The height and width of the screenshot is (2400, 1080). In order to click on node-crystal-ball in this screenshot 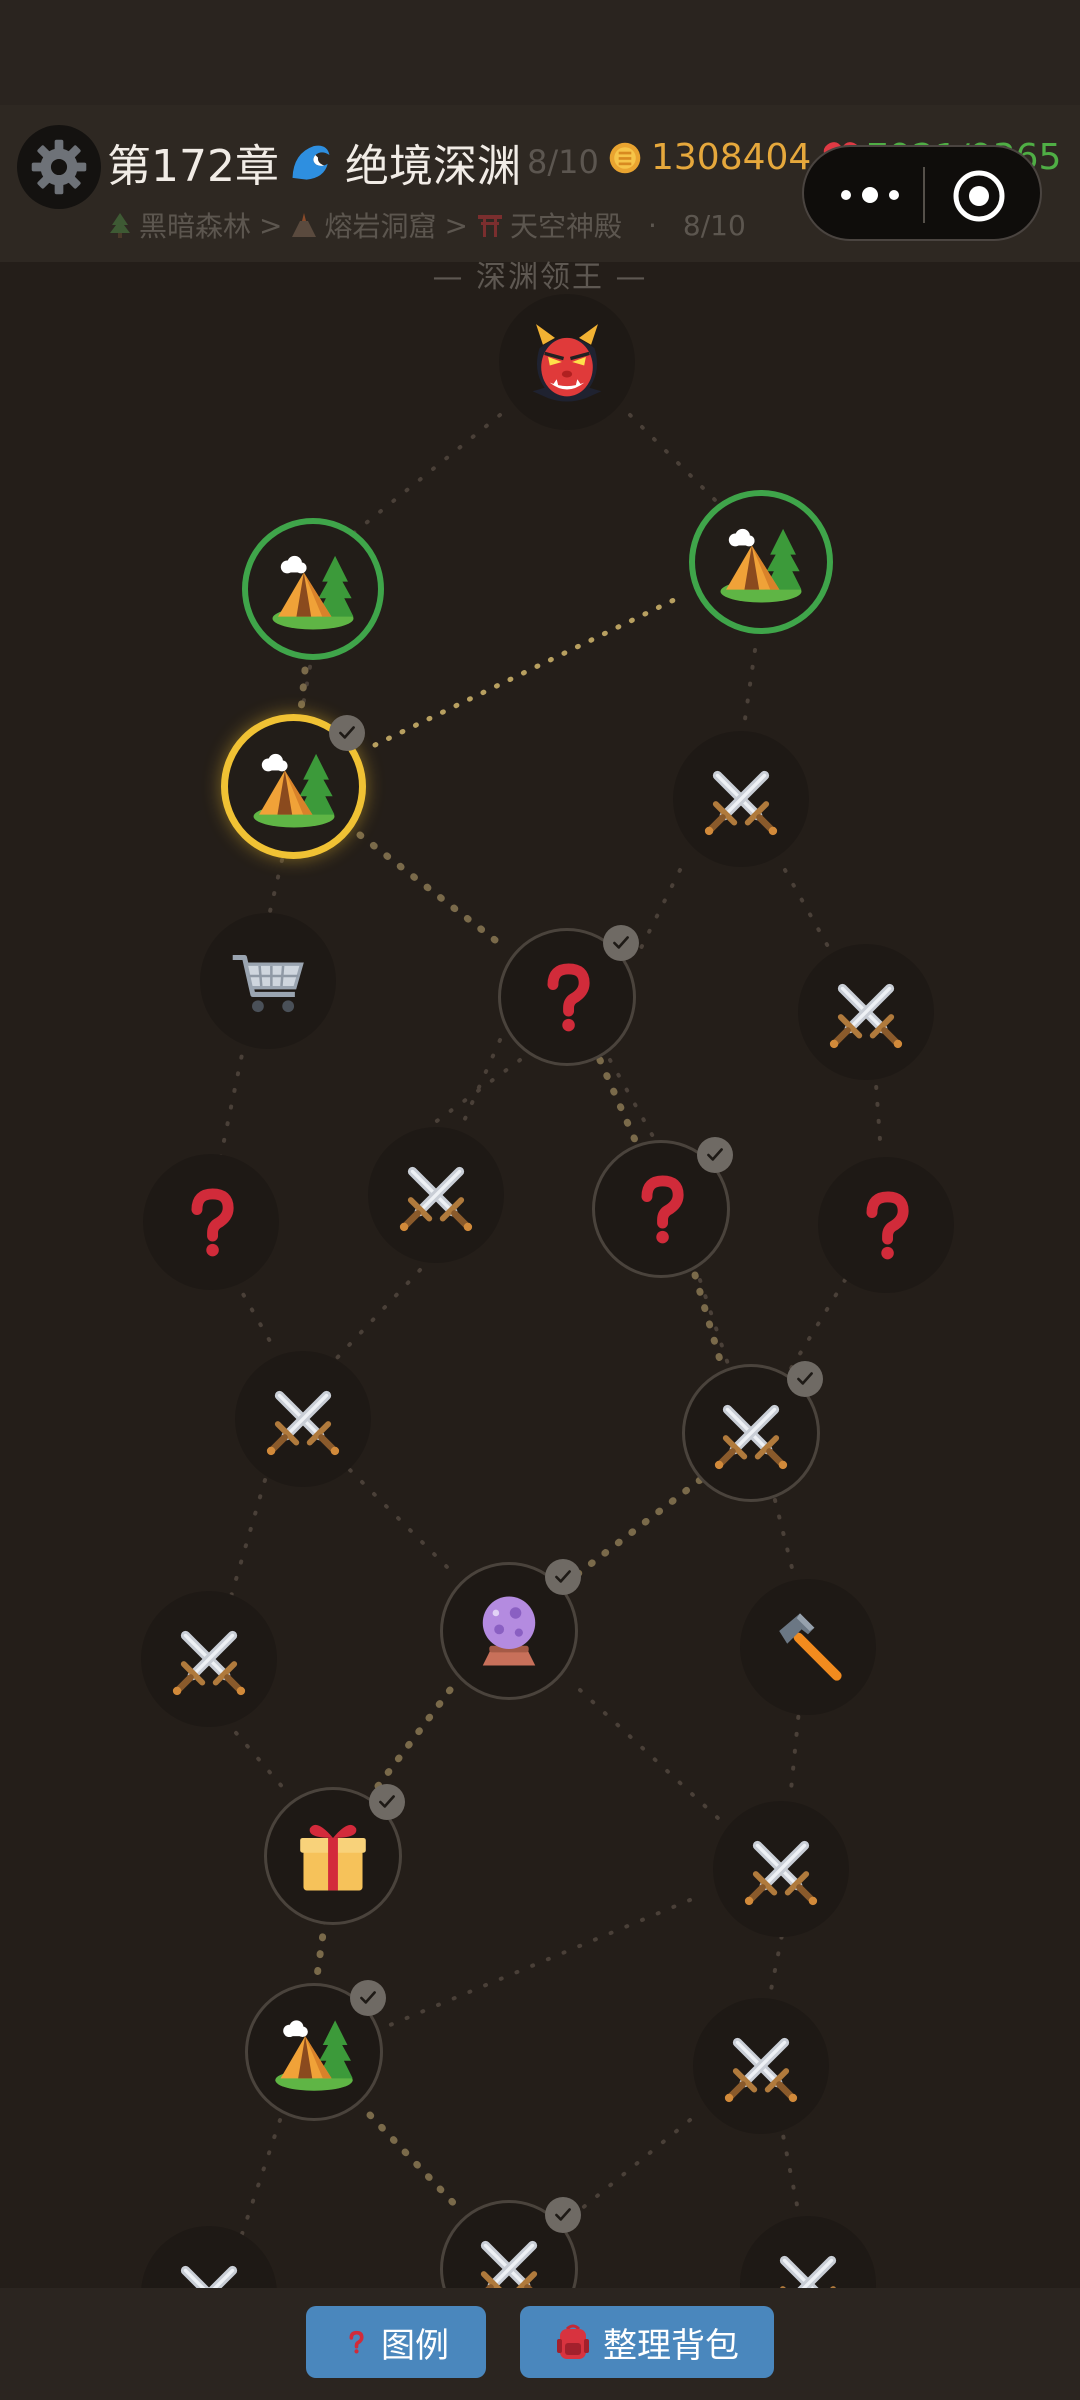, I will do `click(510, 1629)`.